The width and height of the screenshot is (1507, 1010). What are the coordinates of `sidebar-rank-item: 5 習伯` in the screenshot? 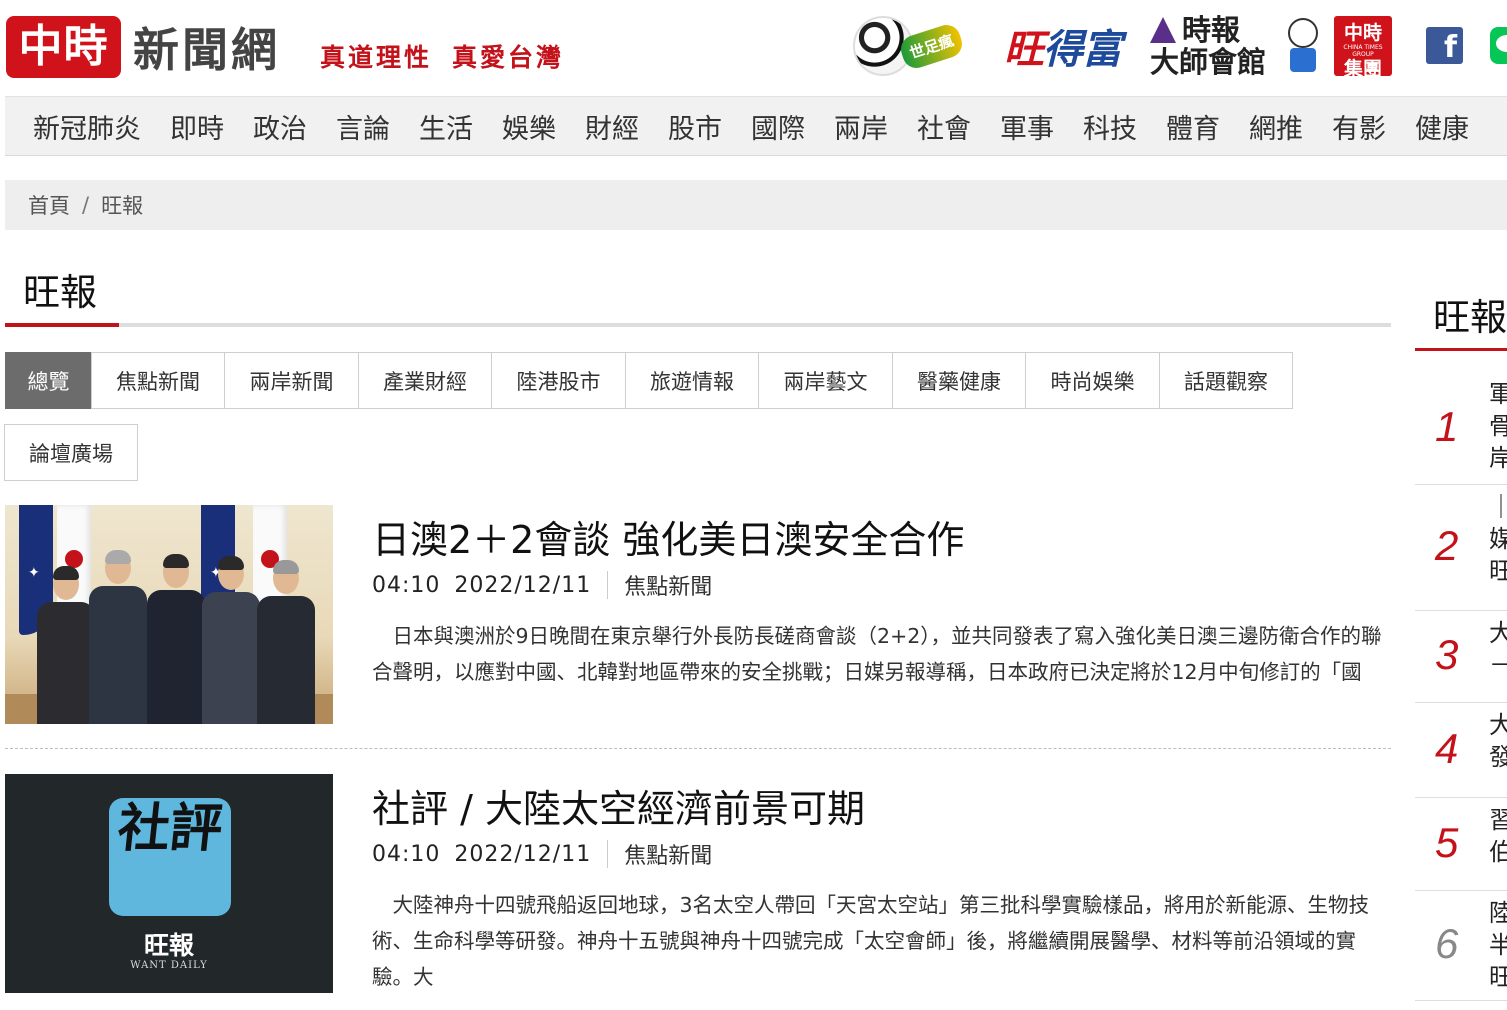 It's located at (1461, 844).